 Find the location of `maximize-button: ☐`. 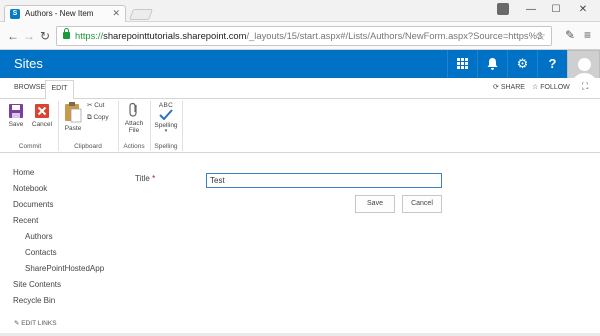

maximize-button: ☐ is located at coordinates (556, 10).